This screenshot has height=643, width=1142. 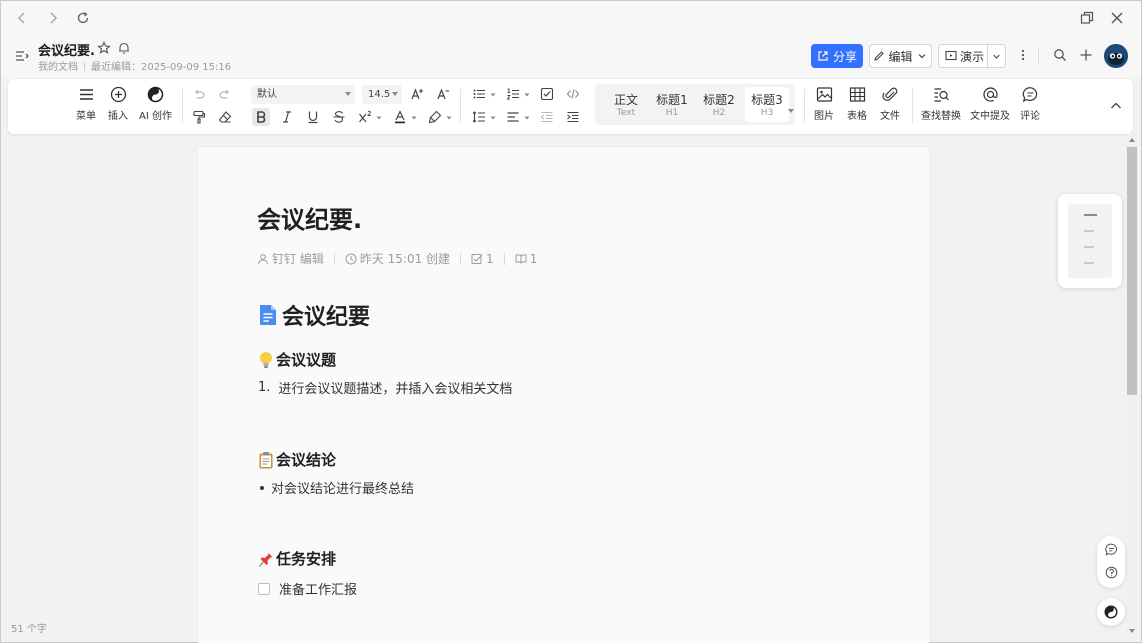 What do you see at coordinates (996, 56) in the screenshot?
I see `present-options-button` at bounding box center [996, 56].